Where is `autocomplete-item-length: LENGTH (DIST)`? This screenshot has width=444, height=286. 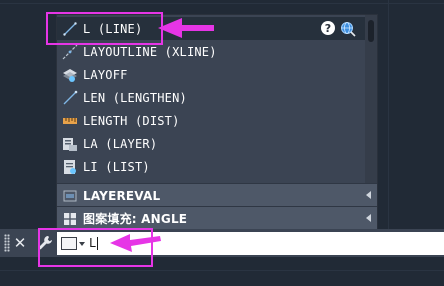
autocomplete-item-length: LENGTH (DIST) is located at coordinates (211, 120).